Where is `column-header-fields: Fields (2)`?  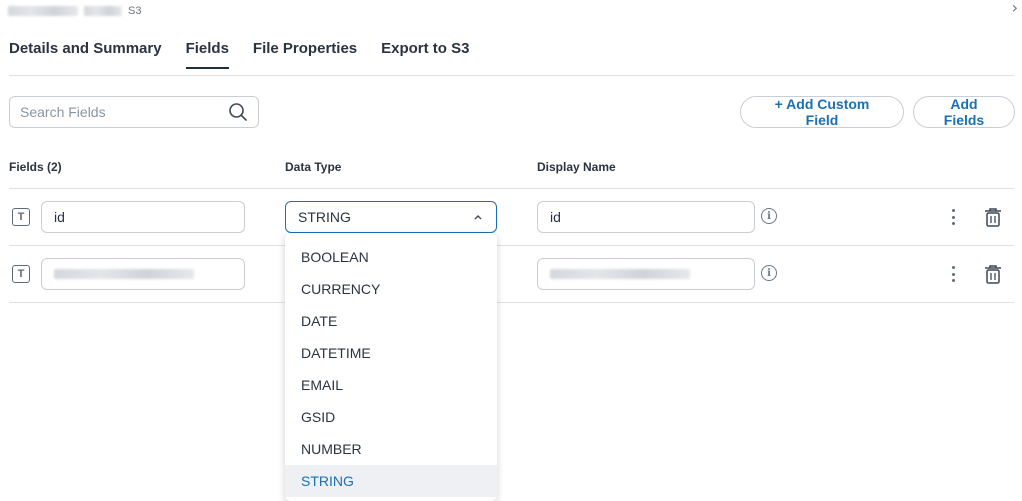
column-header-fields: Fields (2) is located at coordinates (35, 167).